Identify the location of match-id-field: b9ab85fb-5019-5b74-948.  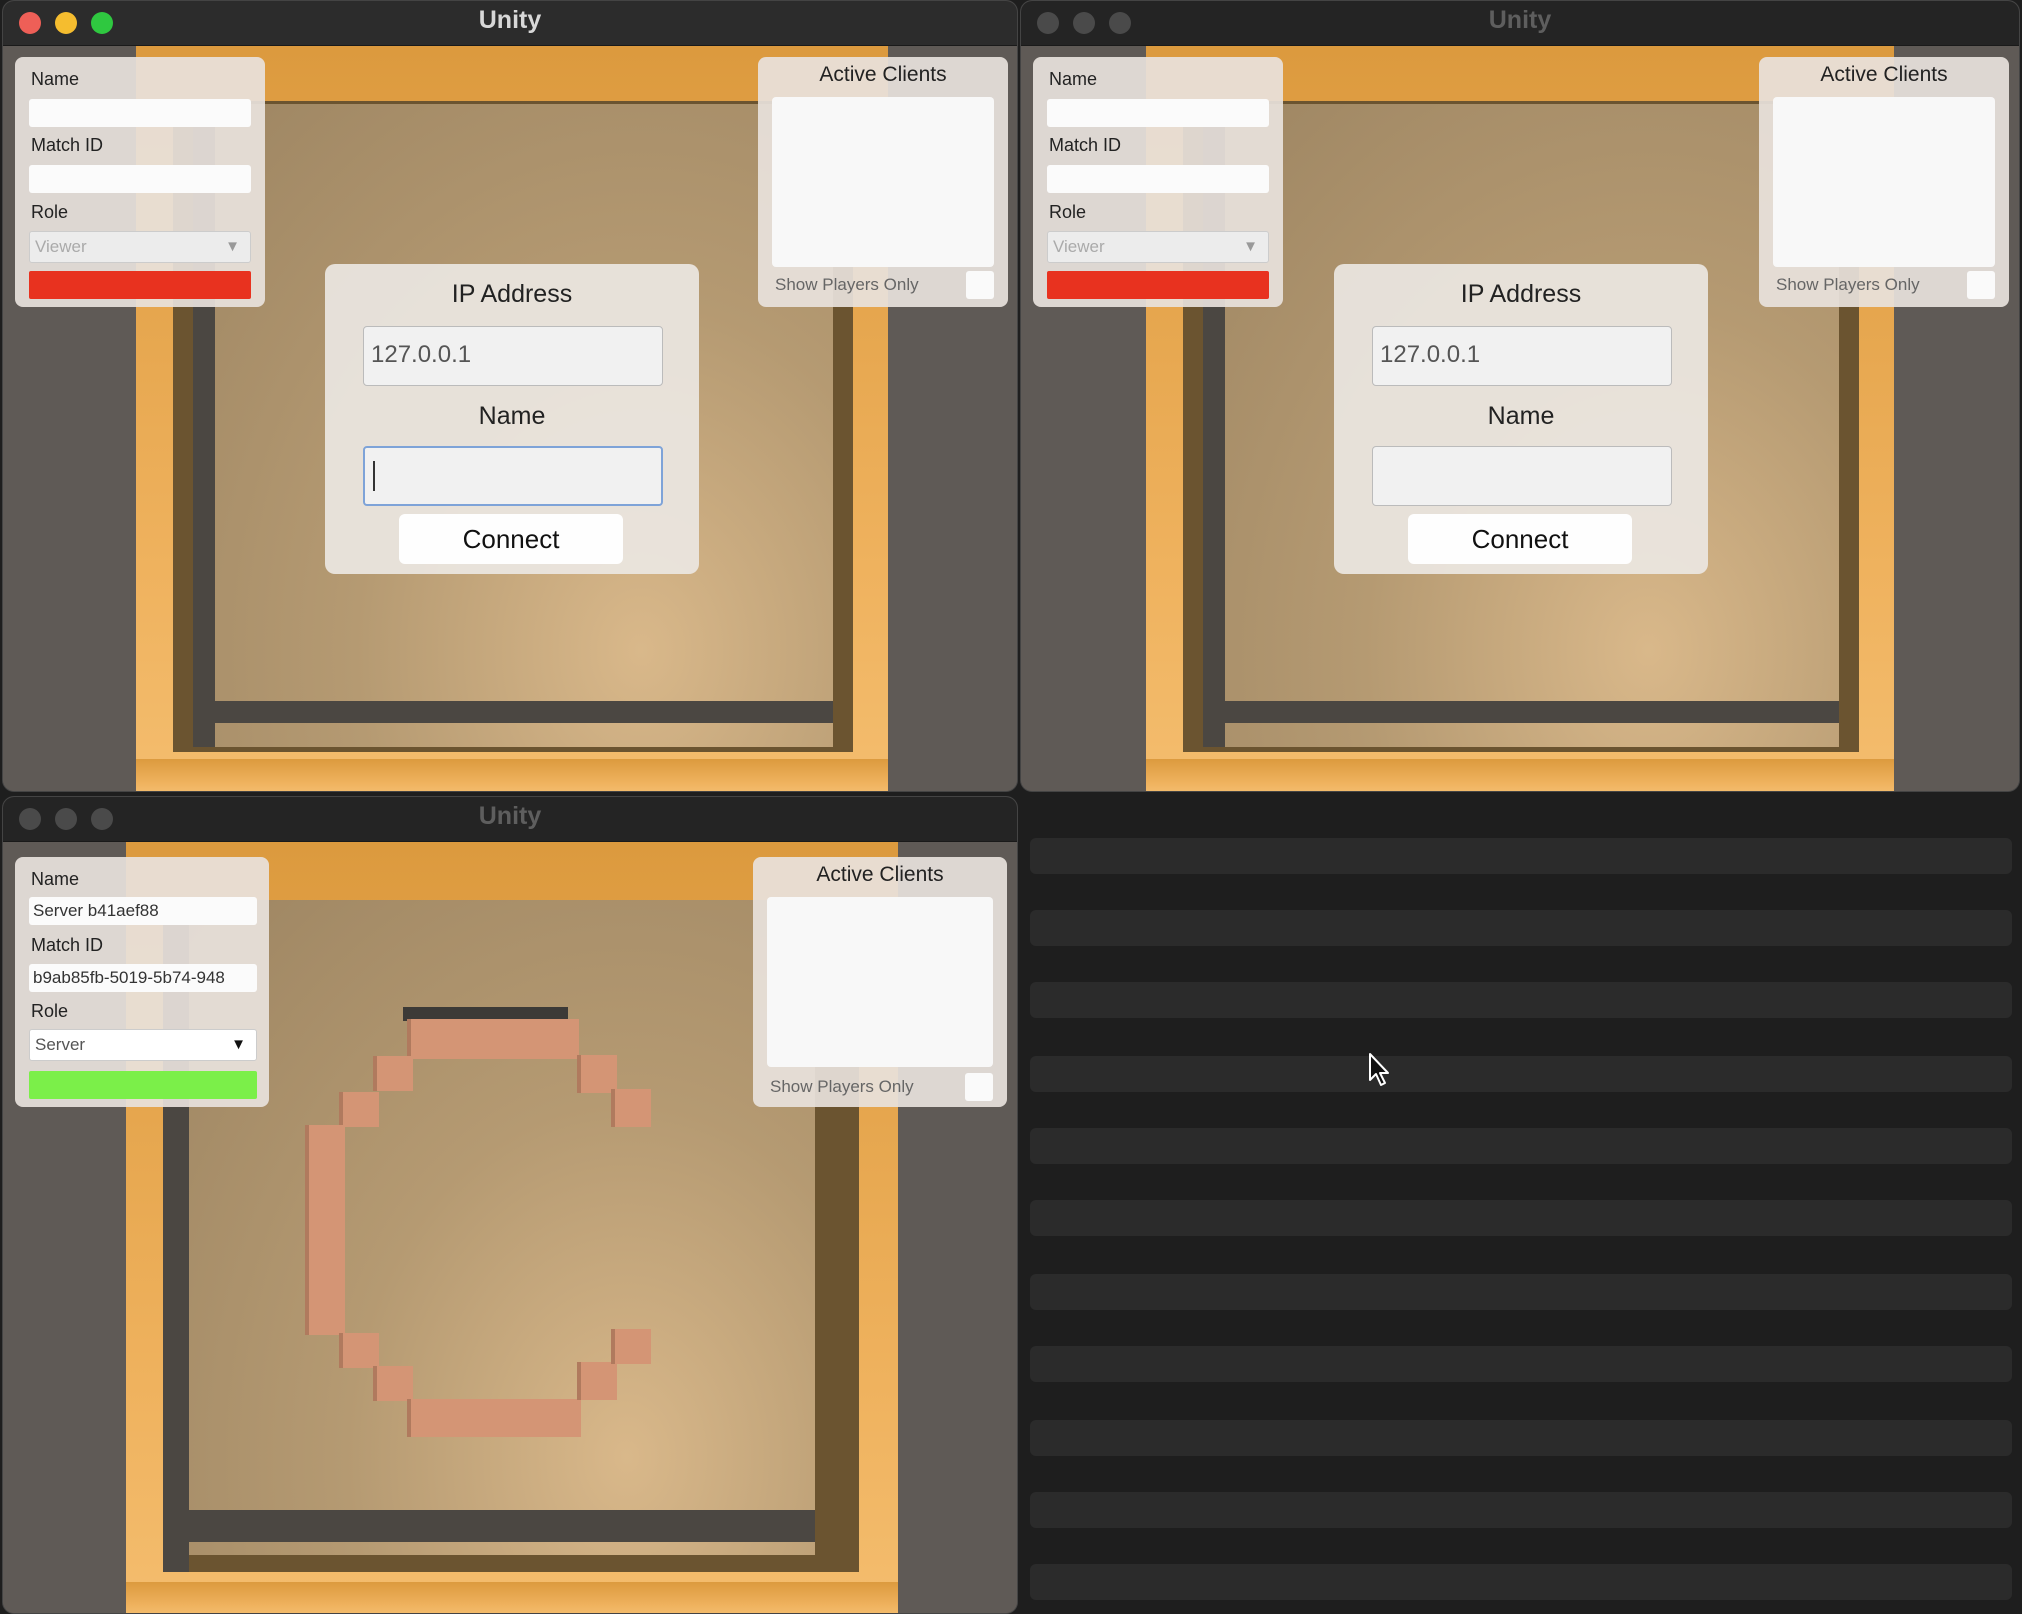
(143, 978).